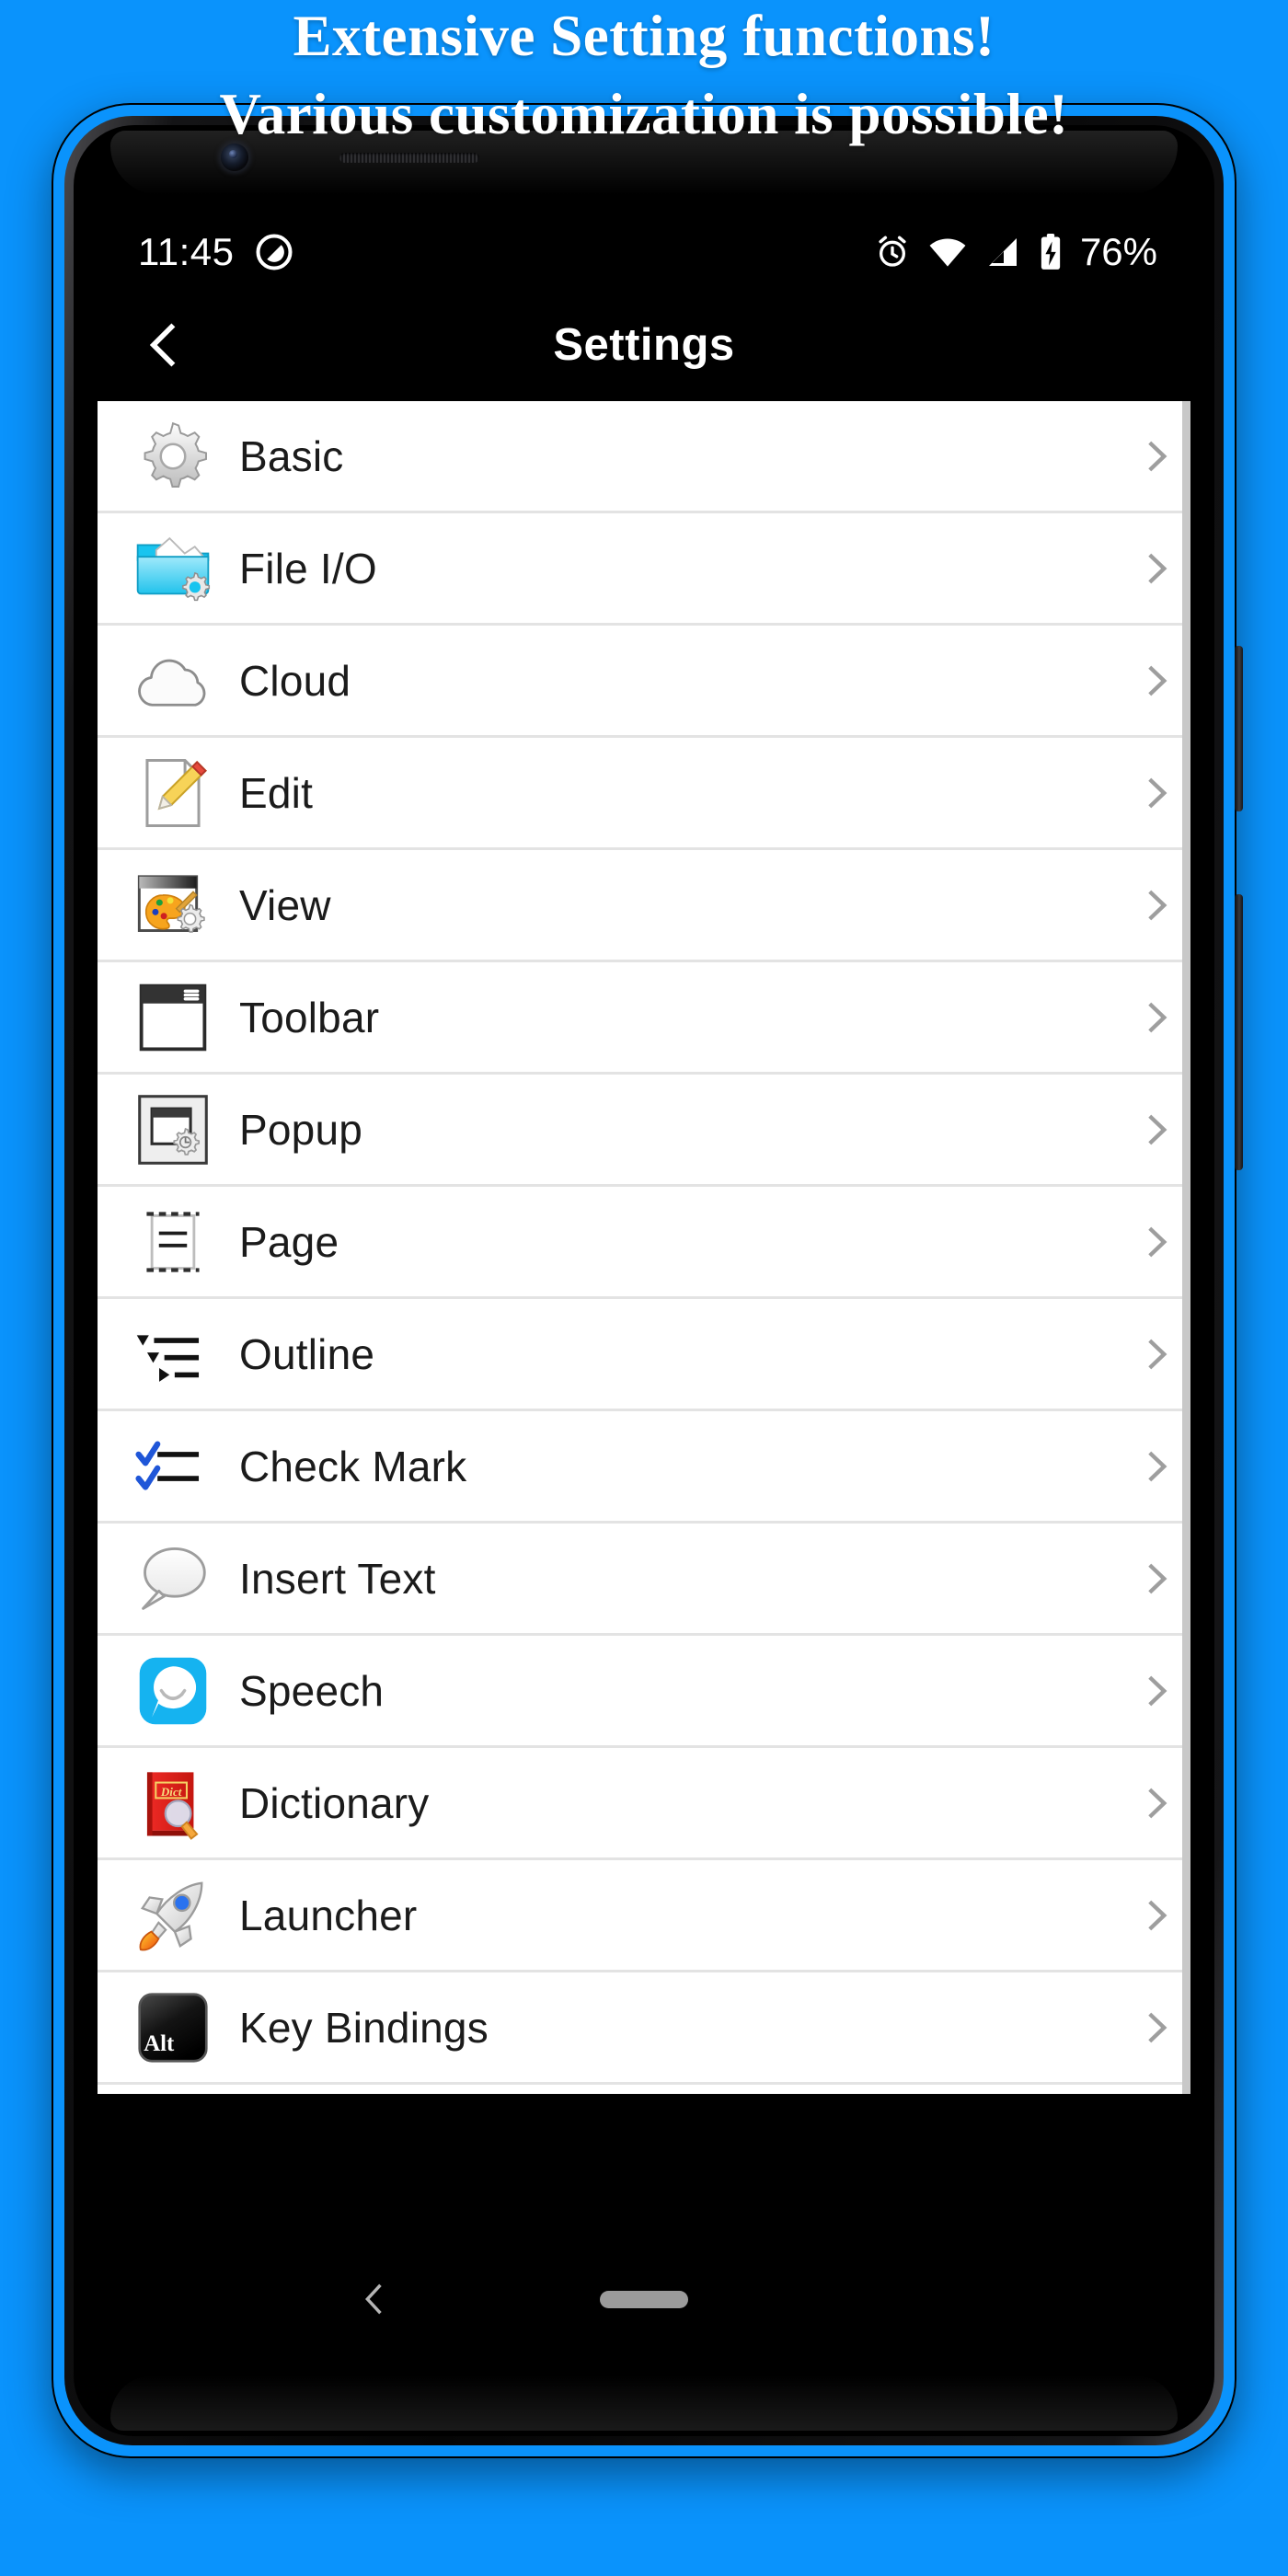  Describe the element at coordinates (1239, 728) in the screenshot. I see `power-button` at that location.